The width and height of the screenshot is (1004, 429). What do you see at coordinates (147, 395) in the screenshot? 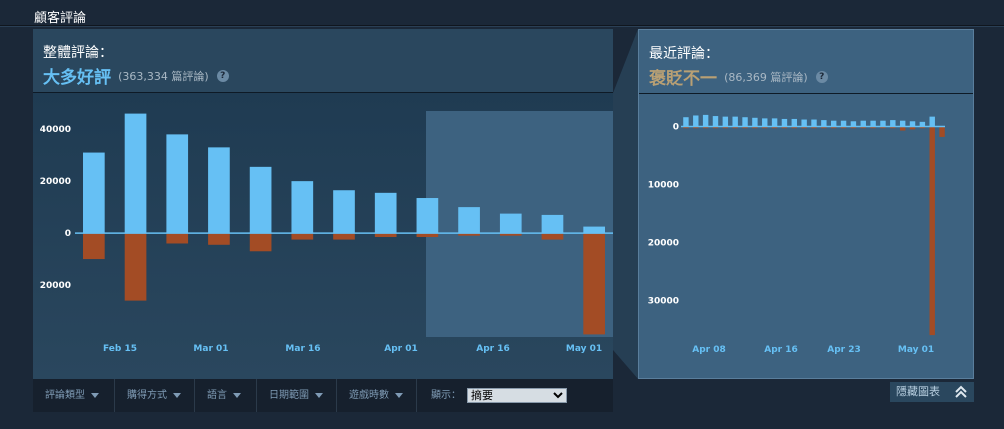
I see `filter-label: 購得方式` at bounding box center [147, 395].